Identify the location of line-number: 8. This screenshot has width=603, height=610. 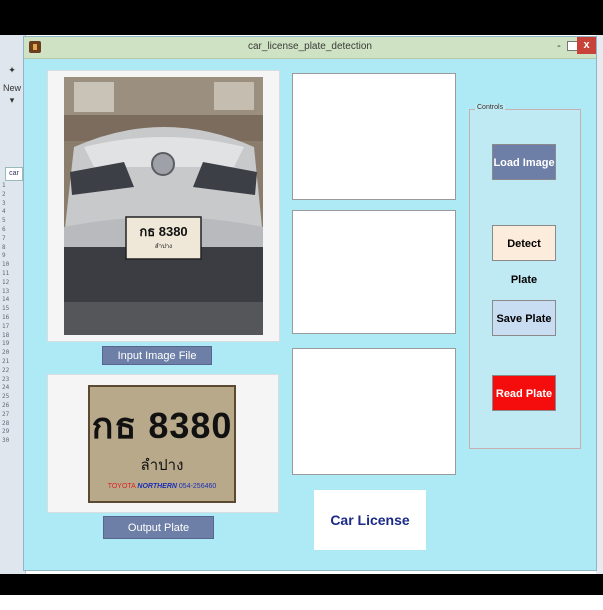
(4, 247).